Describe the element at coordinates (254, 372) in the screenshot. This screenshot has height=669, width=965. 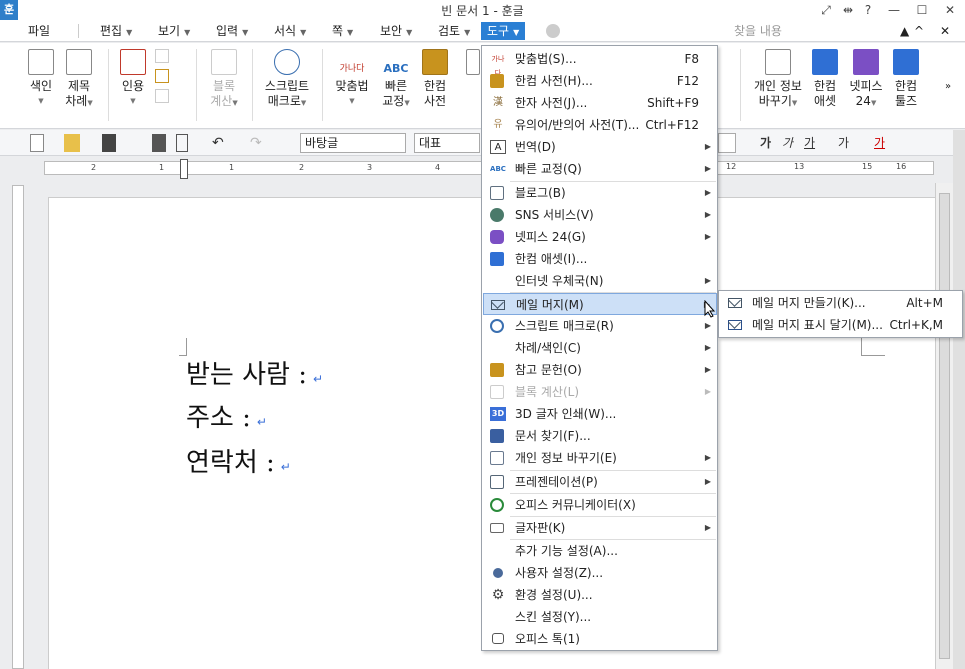
I see `doc-line-recipient: 받는 사람 : ↵` at that location.